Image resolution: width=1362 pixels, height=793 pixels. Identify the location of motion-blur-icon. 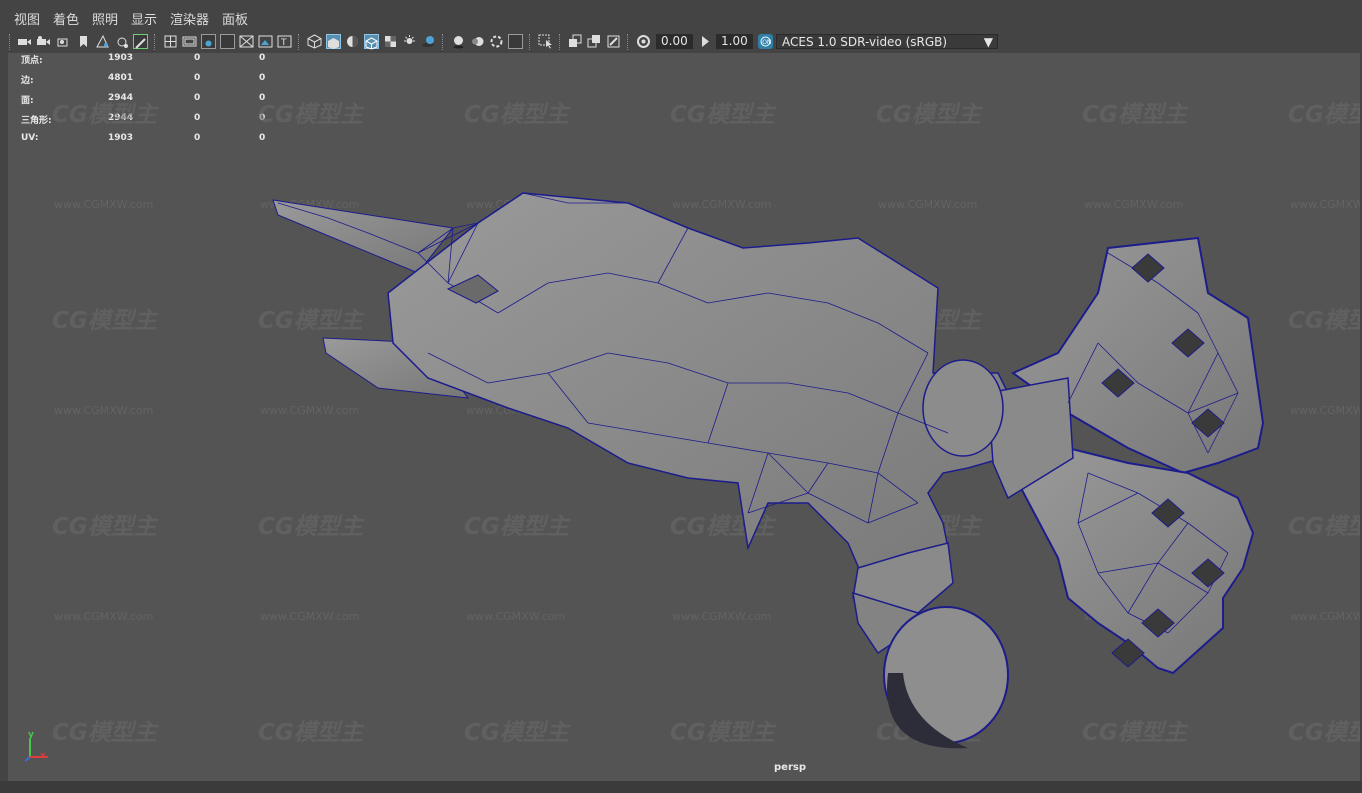
(477, 41).